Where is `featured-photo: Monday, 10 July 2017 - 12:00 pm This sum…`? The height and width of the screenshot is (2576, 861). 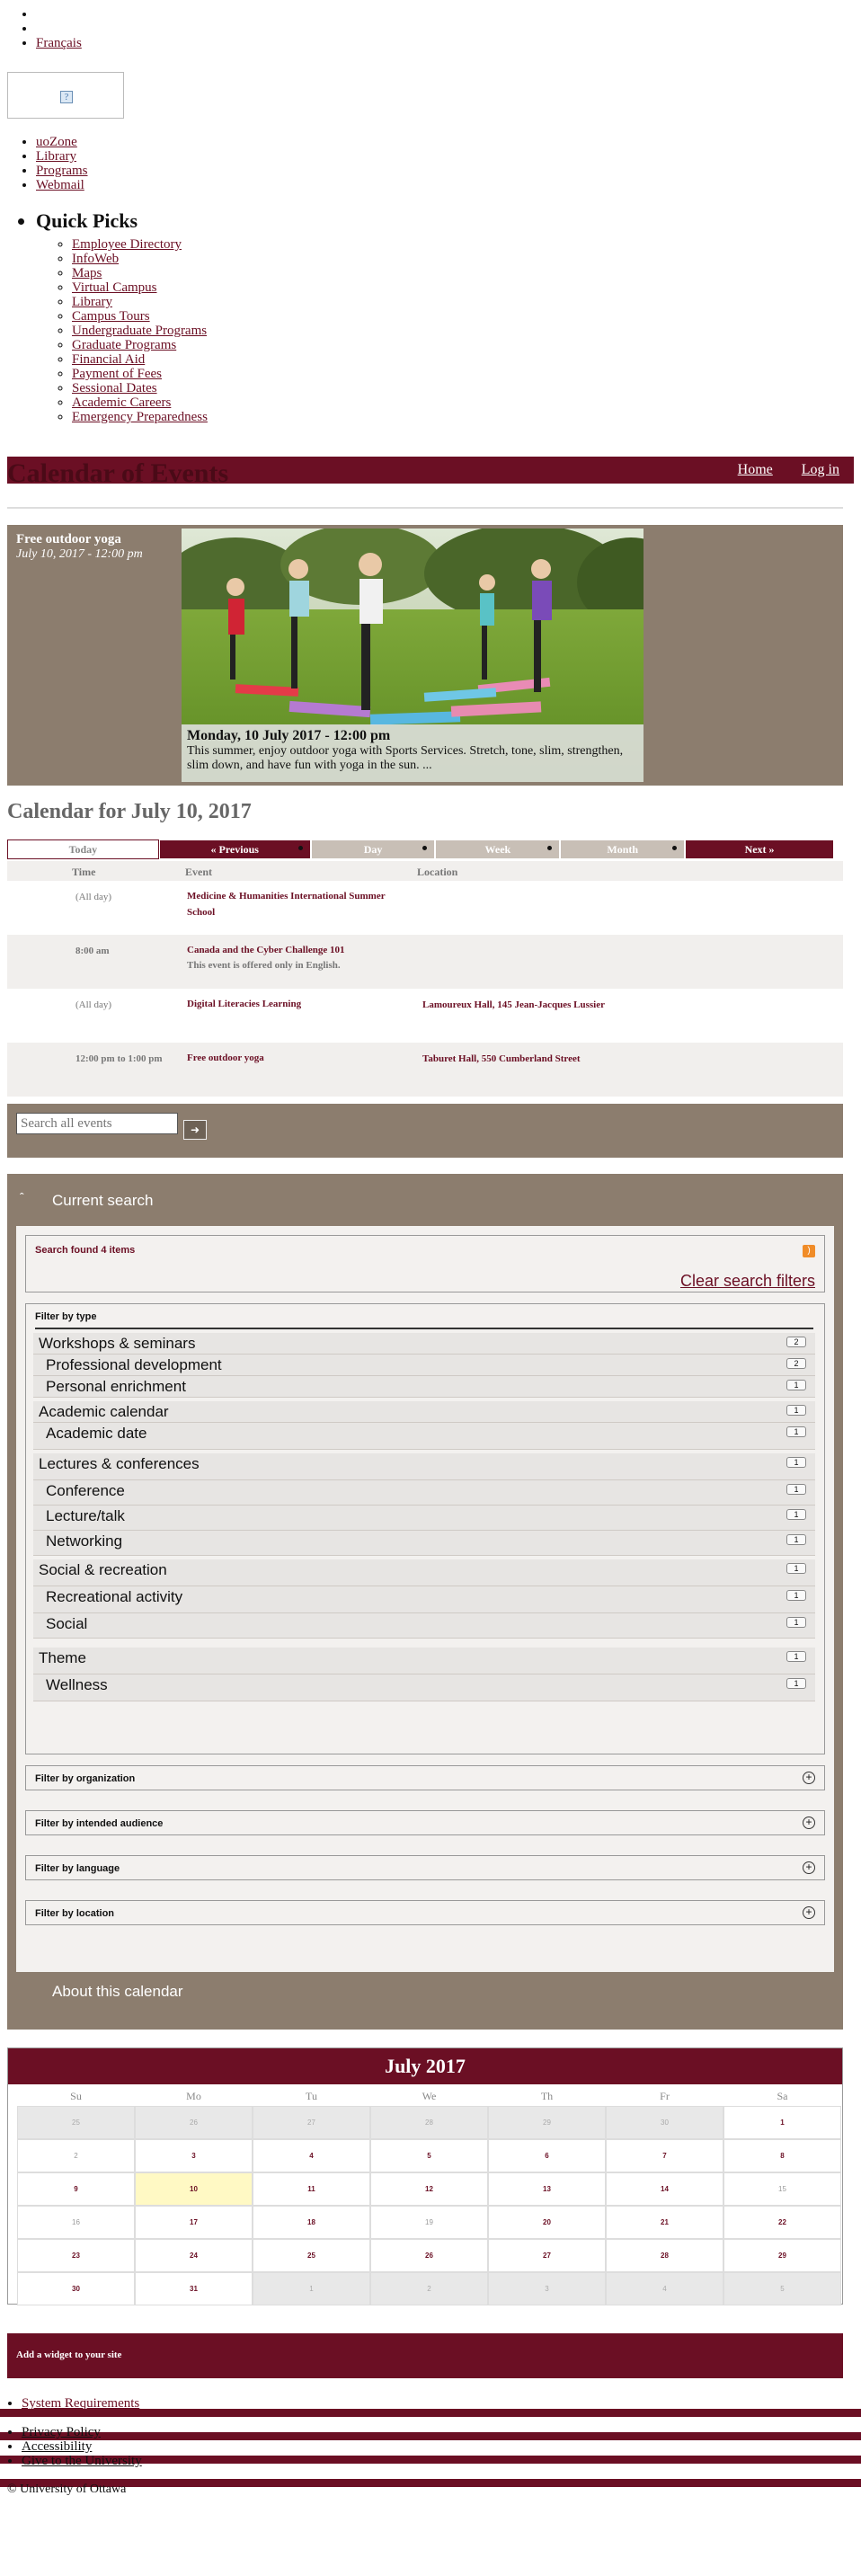
featured-photo: Monday, 10 July 2017 - 12:00 pm This sum… is located at coordinates (413, 655).